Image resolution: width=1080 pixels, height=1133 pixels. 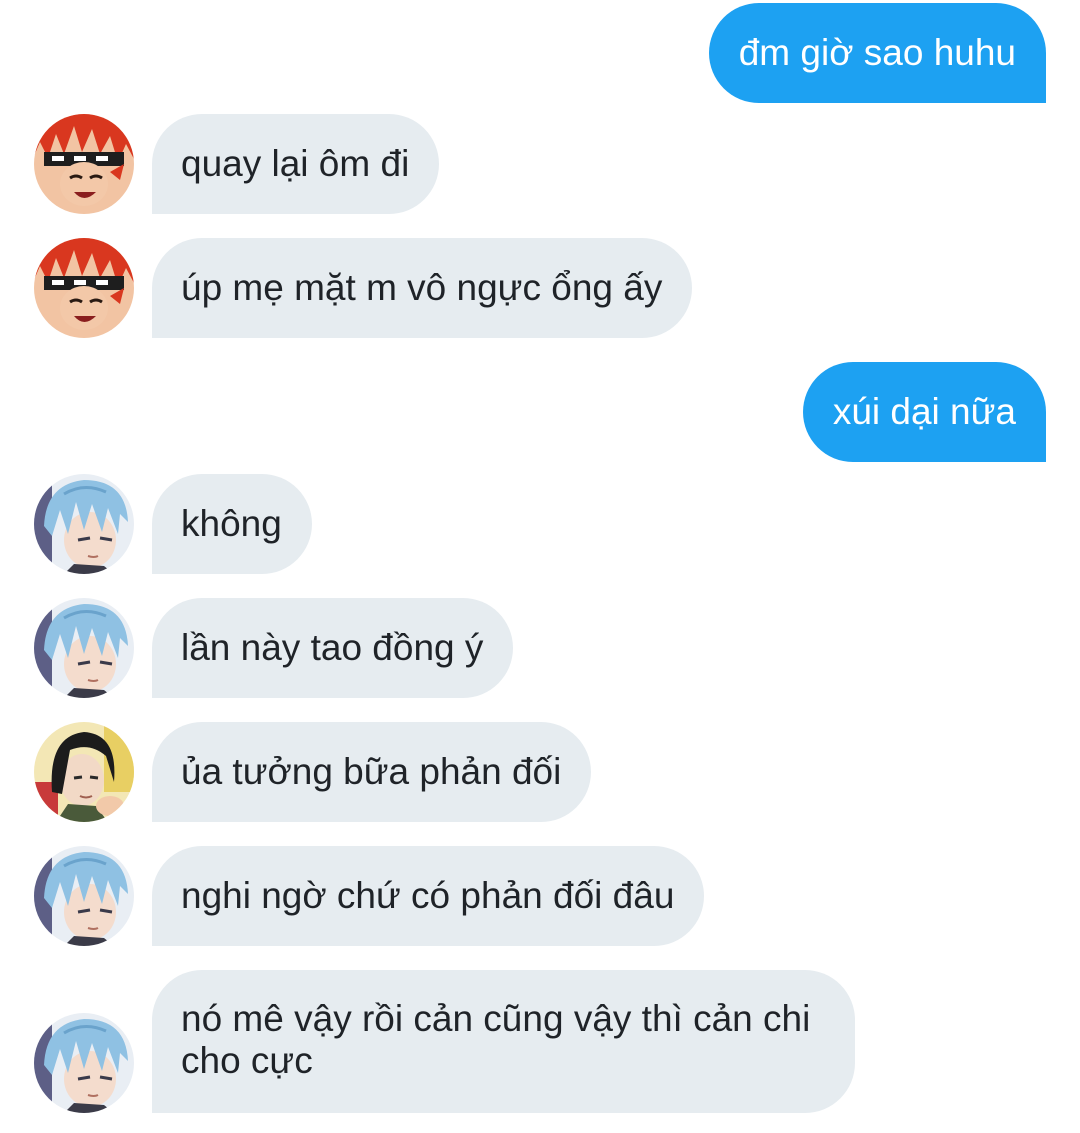 I want to click on message-bubble-incoming: lần này tao đồng ý, so click(x=333, y=648).